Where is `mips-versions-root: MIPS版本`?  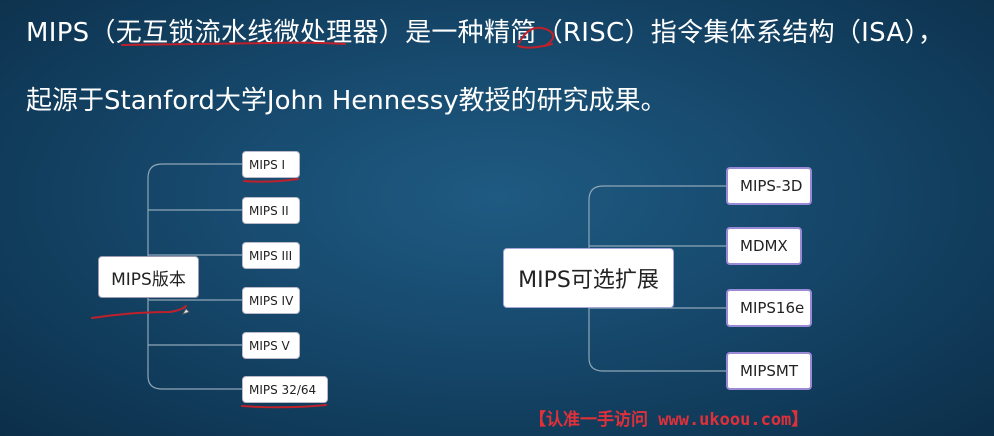
mips-versions-root: MIPS版本 is located at coordinates (148, 277).